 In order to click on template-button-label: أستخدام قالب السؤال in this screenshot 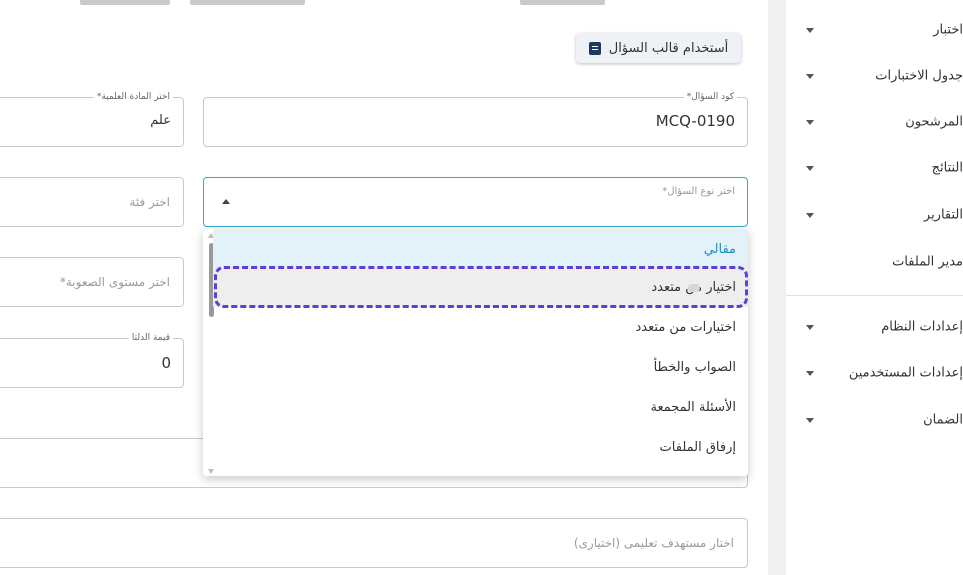, I will do `click(668, 48)`.